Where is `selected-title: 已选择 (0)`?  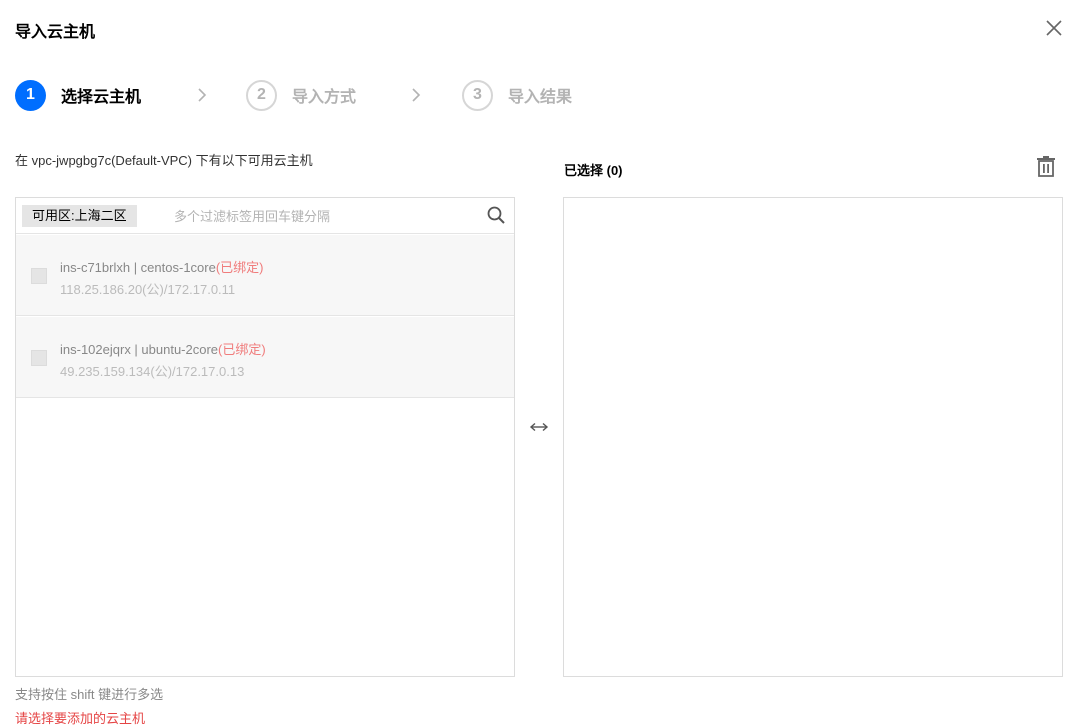
selected-title: 已选择 (0) is located at coordinates (593, 170).